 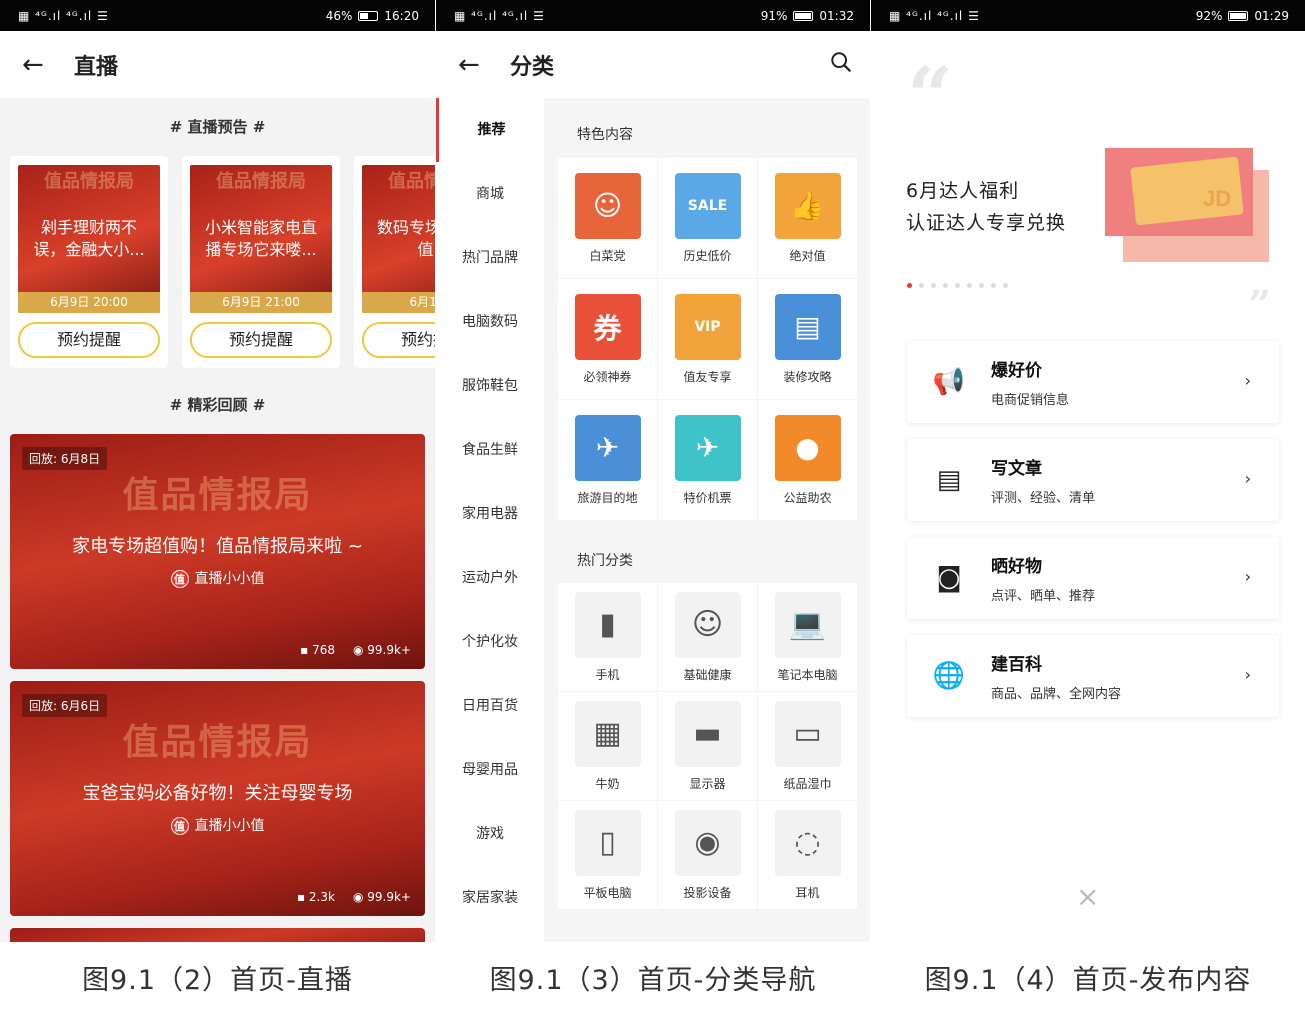 I want to click on category-label: 纸品湿巾, so click(x=807, y=783).